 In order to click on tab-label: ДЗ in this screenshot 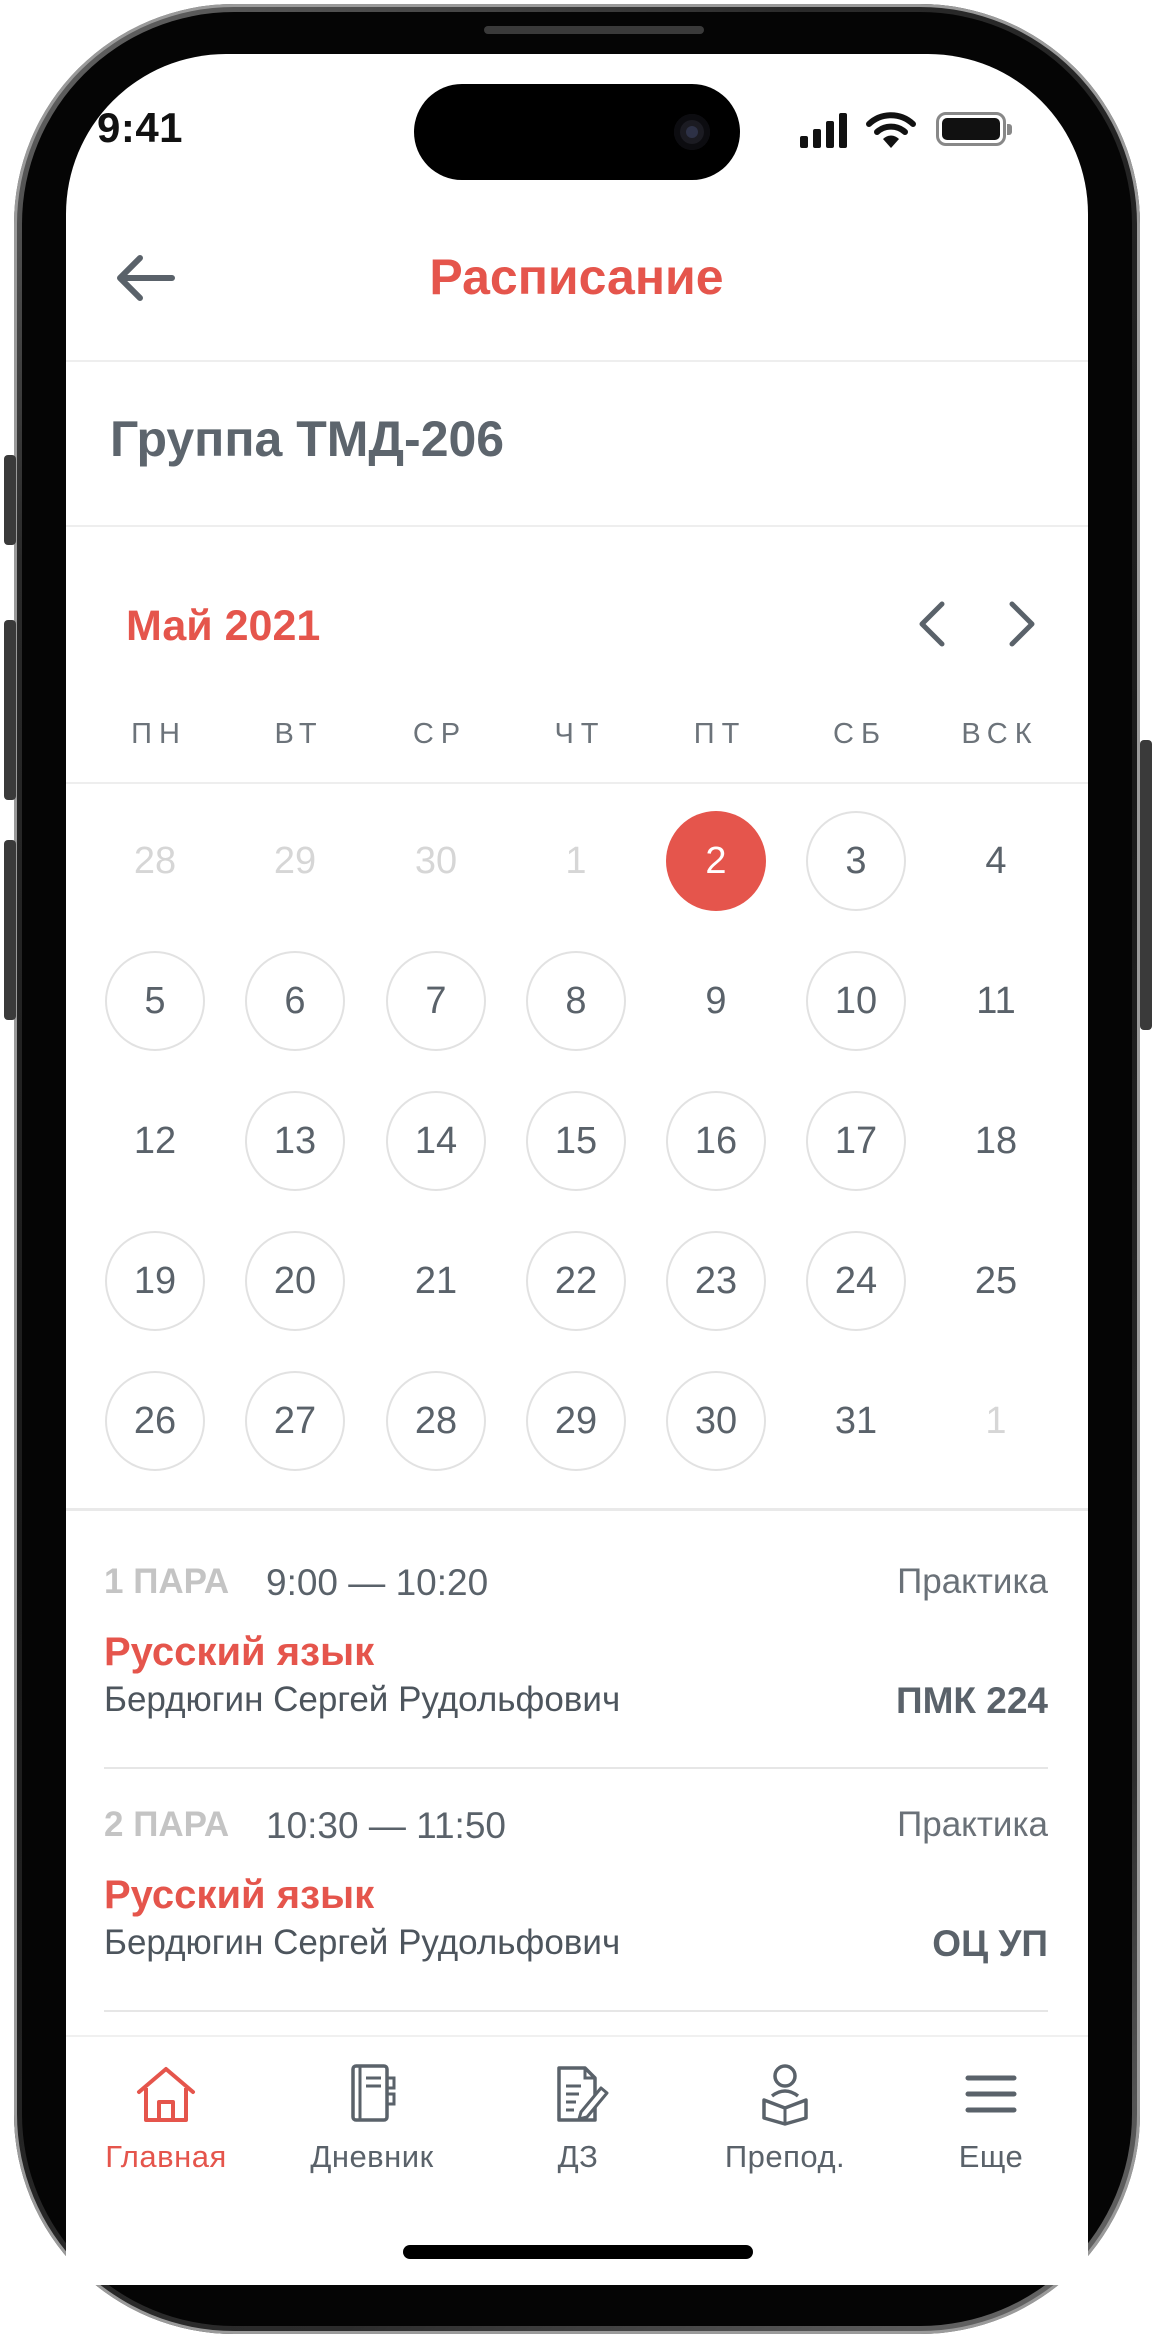, I will do `click(578, 2156)`.